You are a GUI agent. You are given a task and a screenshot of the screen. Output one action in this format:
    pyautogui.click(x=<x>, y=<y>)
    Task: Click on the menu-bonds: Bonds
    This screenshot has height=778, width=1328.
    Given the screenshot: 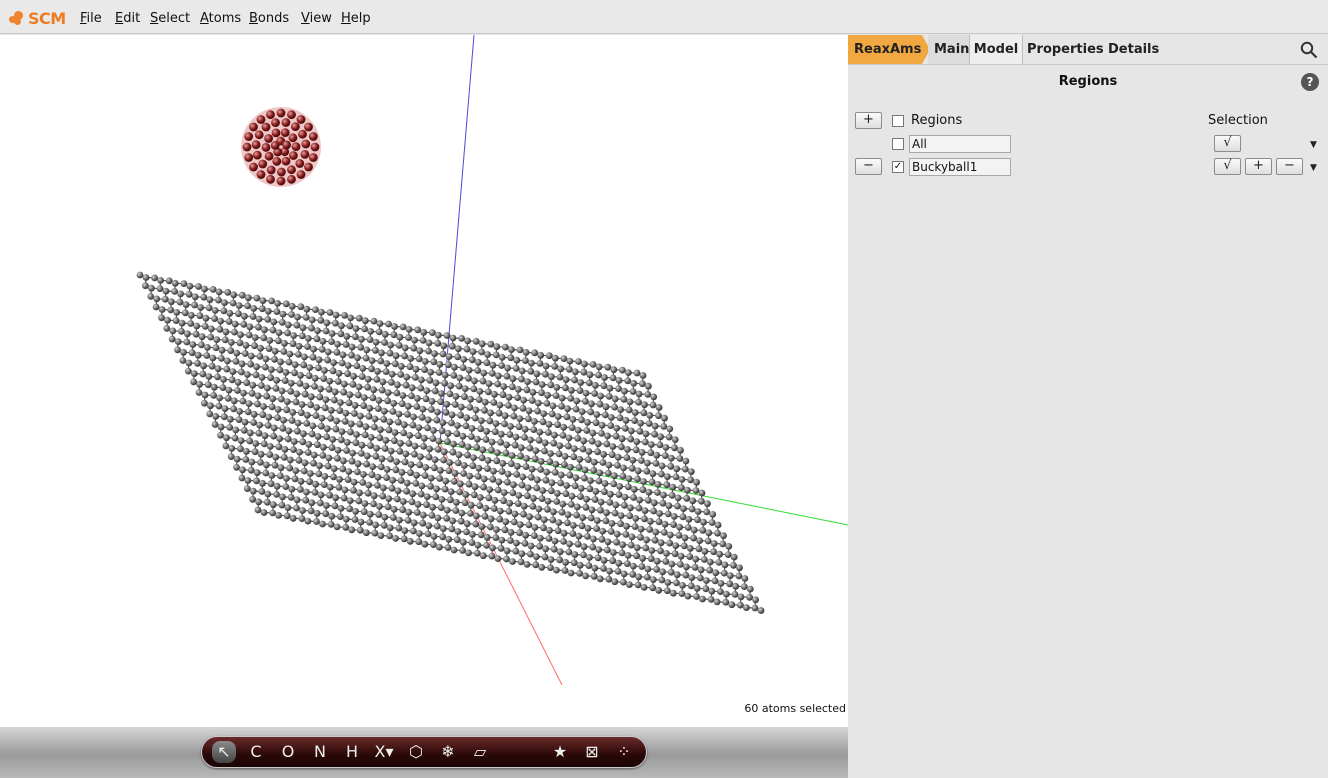 What is the action you would take?
    pyautogui.click(x=269, y=18)
    